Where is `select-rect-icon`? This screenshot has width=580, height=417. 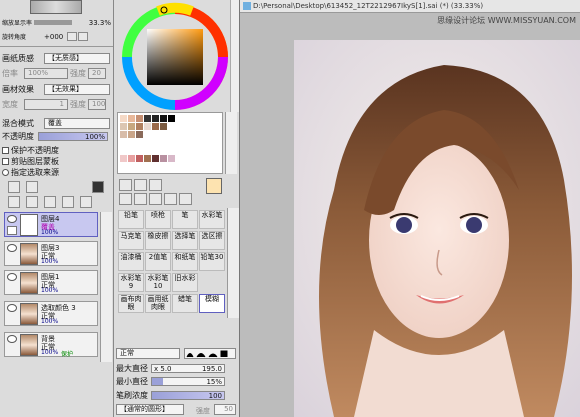
select-rect-icon is located at coordinates (125, 185).